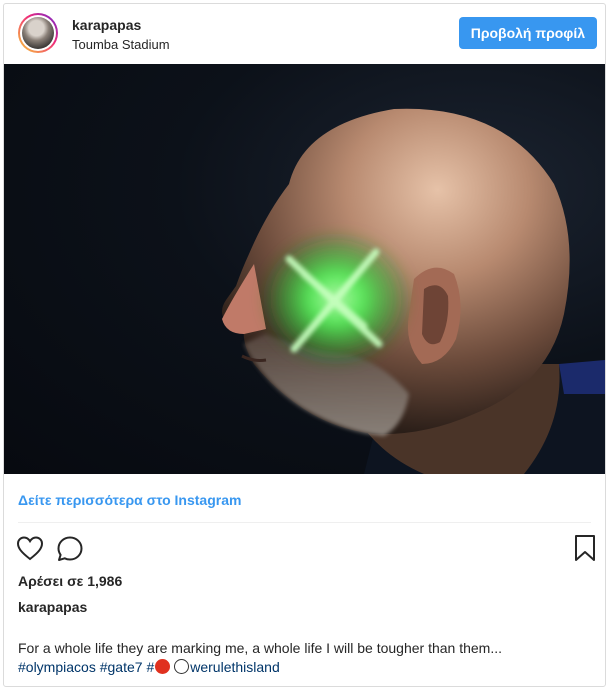 This screenshot has height=690, width=611. Describe the element at coordinates (585, 548) in the screenshot. I see `bookmark-icon` at that location.